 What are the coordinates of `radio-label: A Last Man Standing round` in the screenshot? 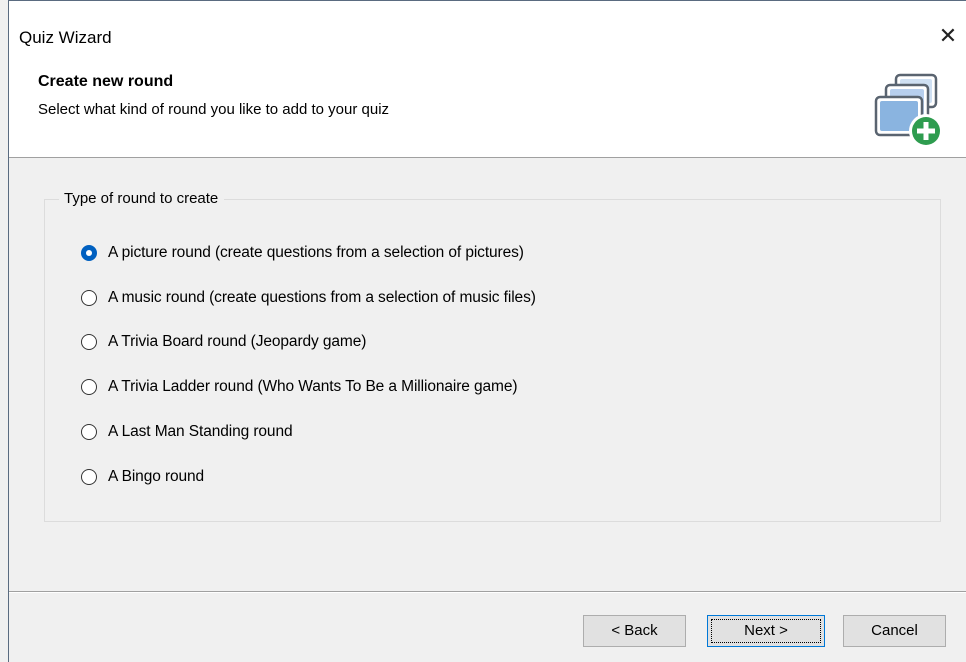 It's located at (200, 431).